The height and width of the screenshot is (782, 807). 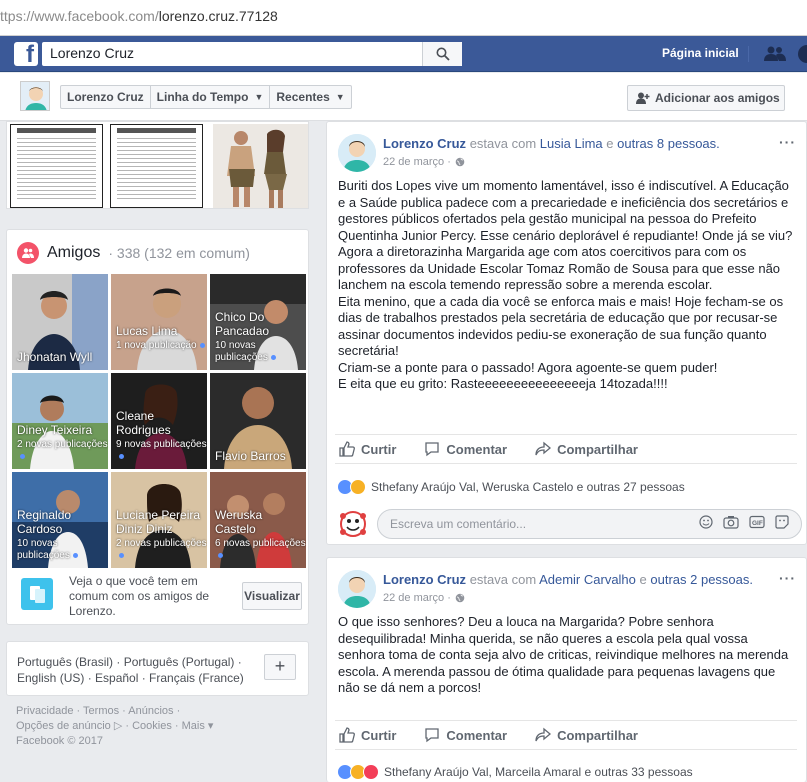 What do you see at coordinates (242, 324) in the screenshot?
I see `friend-name: Chico Do Pancadao` at bounding box center [242, 324].